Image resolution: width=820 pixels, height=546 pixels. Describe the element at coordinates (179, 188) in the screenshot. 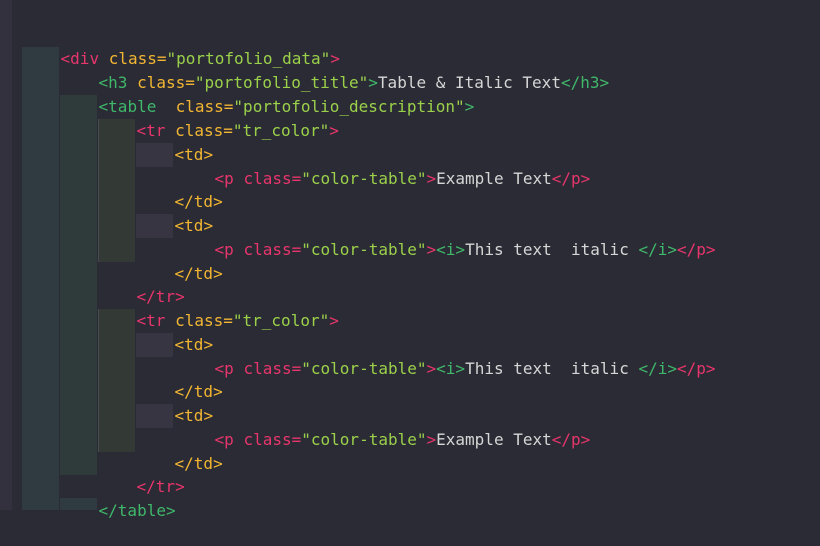

I see `code-line-7: </td>` at that location.